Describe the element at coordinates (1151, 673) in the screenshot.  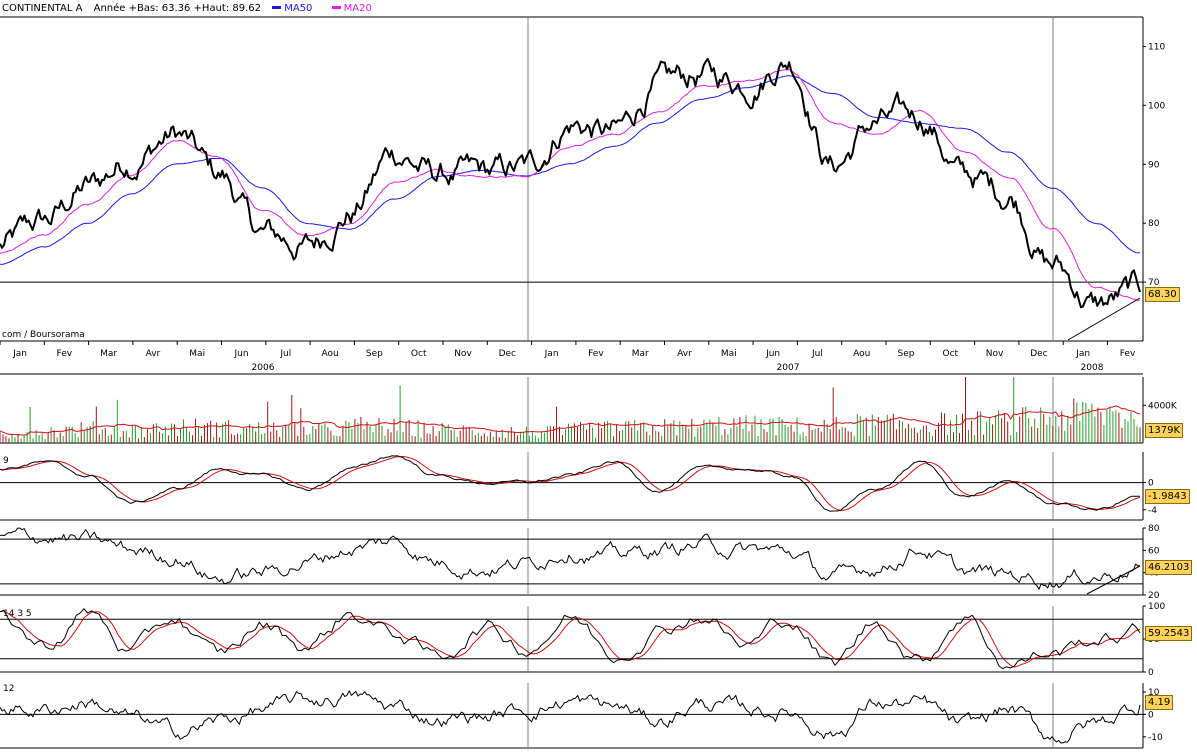
I see `stochastic-axis-tick-label: 0` at that location.